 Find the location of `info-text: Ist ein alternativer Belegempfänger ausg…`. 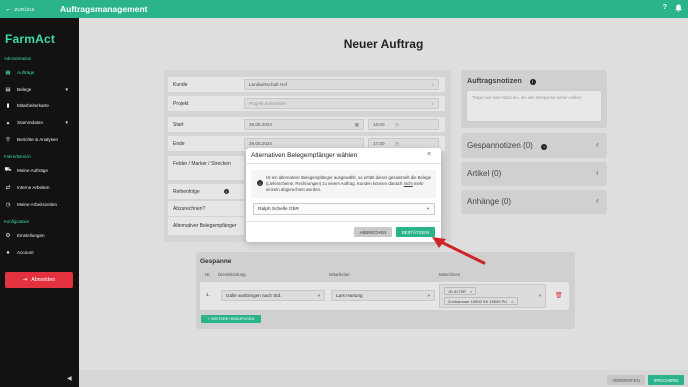

info-text: Ist ein alternativer Belegempfänger ausg… is located at coordinates (349, 183).